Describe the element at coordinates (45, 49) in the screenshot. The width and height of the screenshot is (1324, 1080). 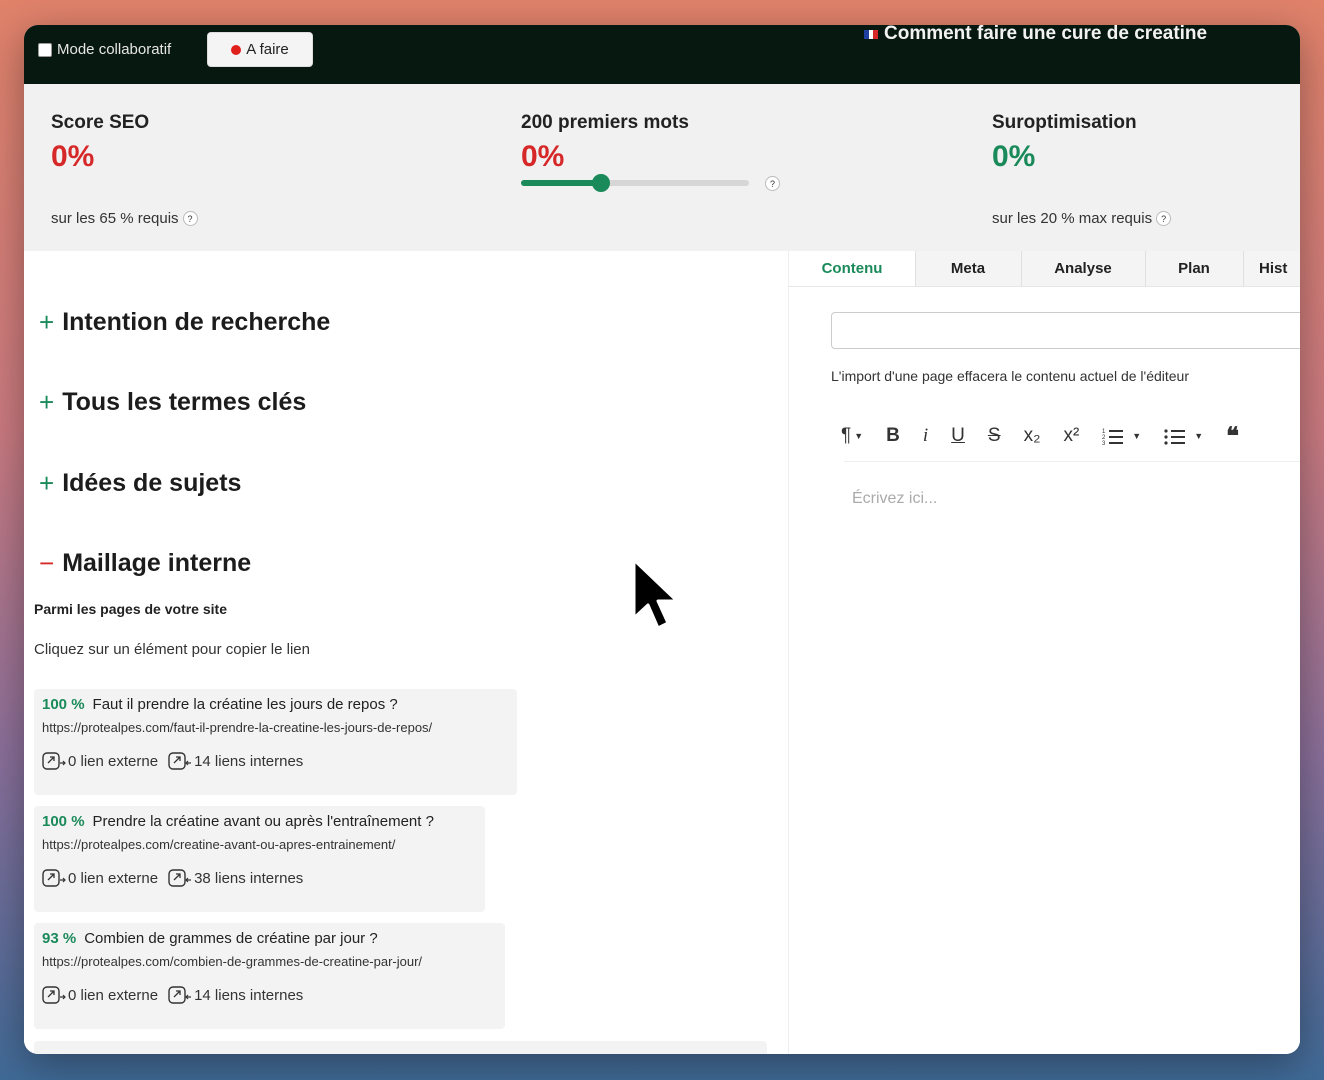
I see `checkbox` at that location.